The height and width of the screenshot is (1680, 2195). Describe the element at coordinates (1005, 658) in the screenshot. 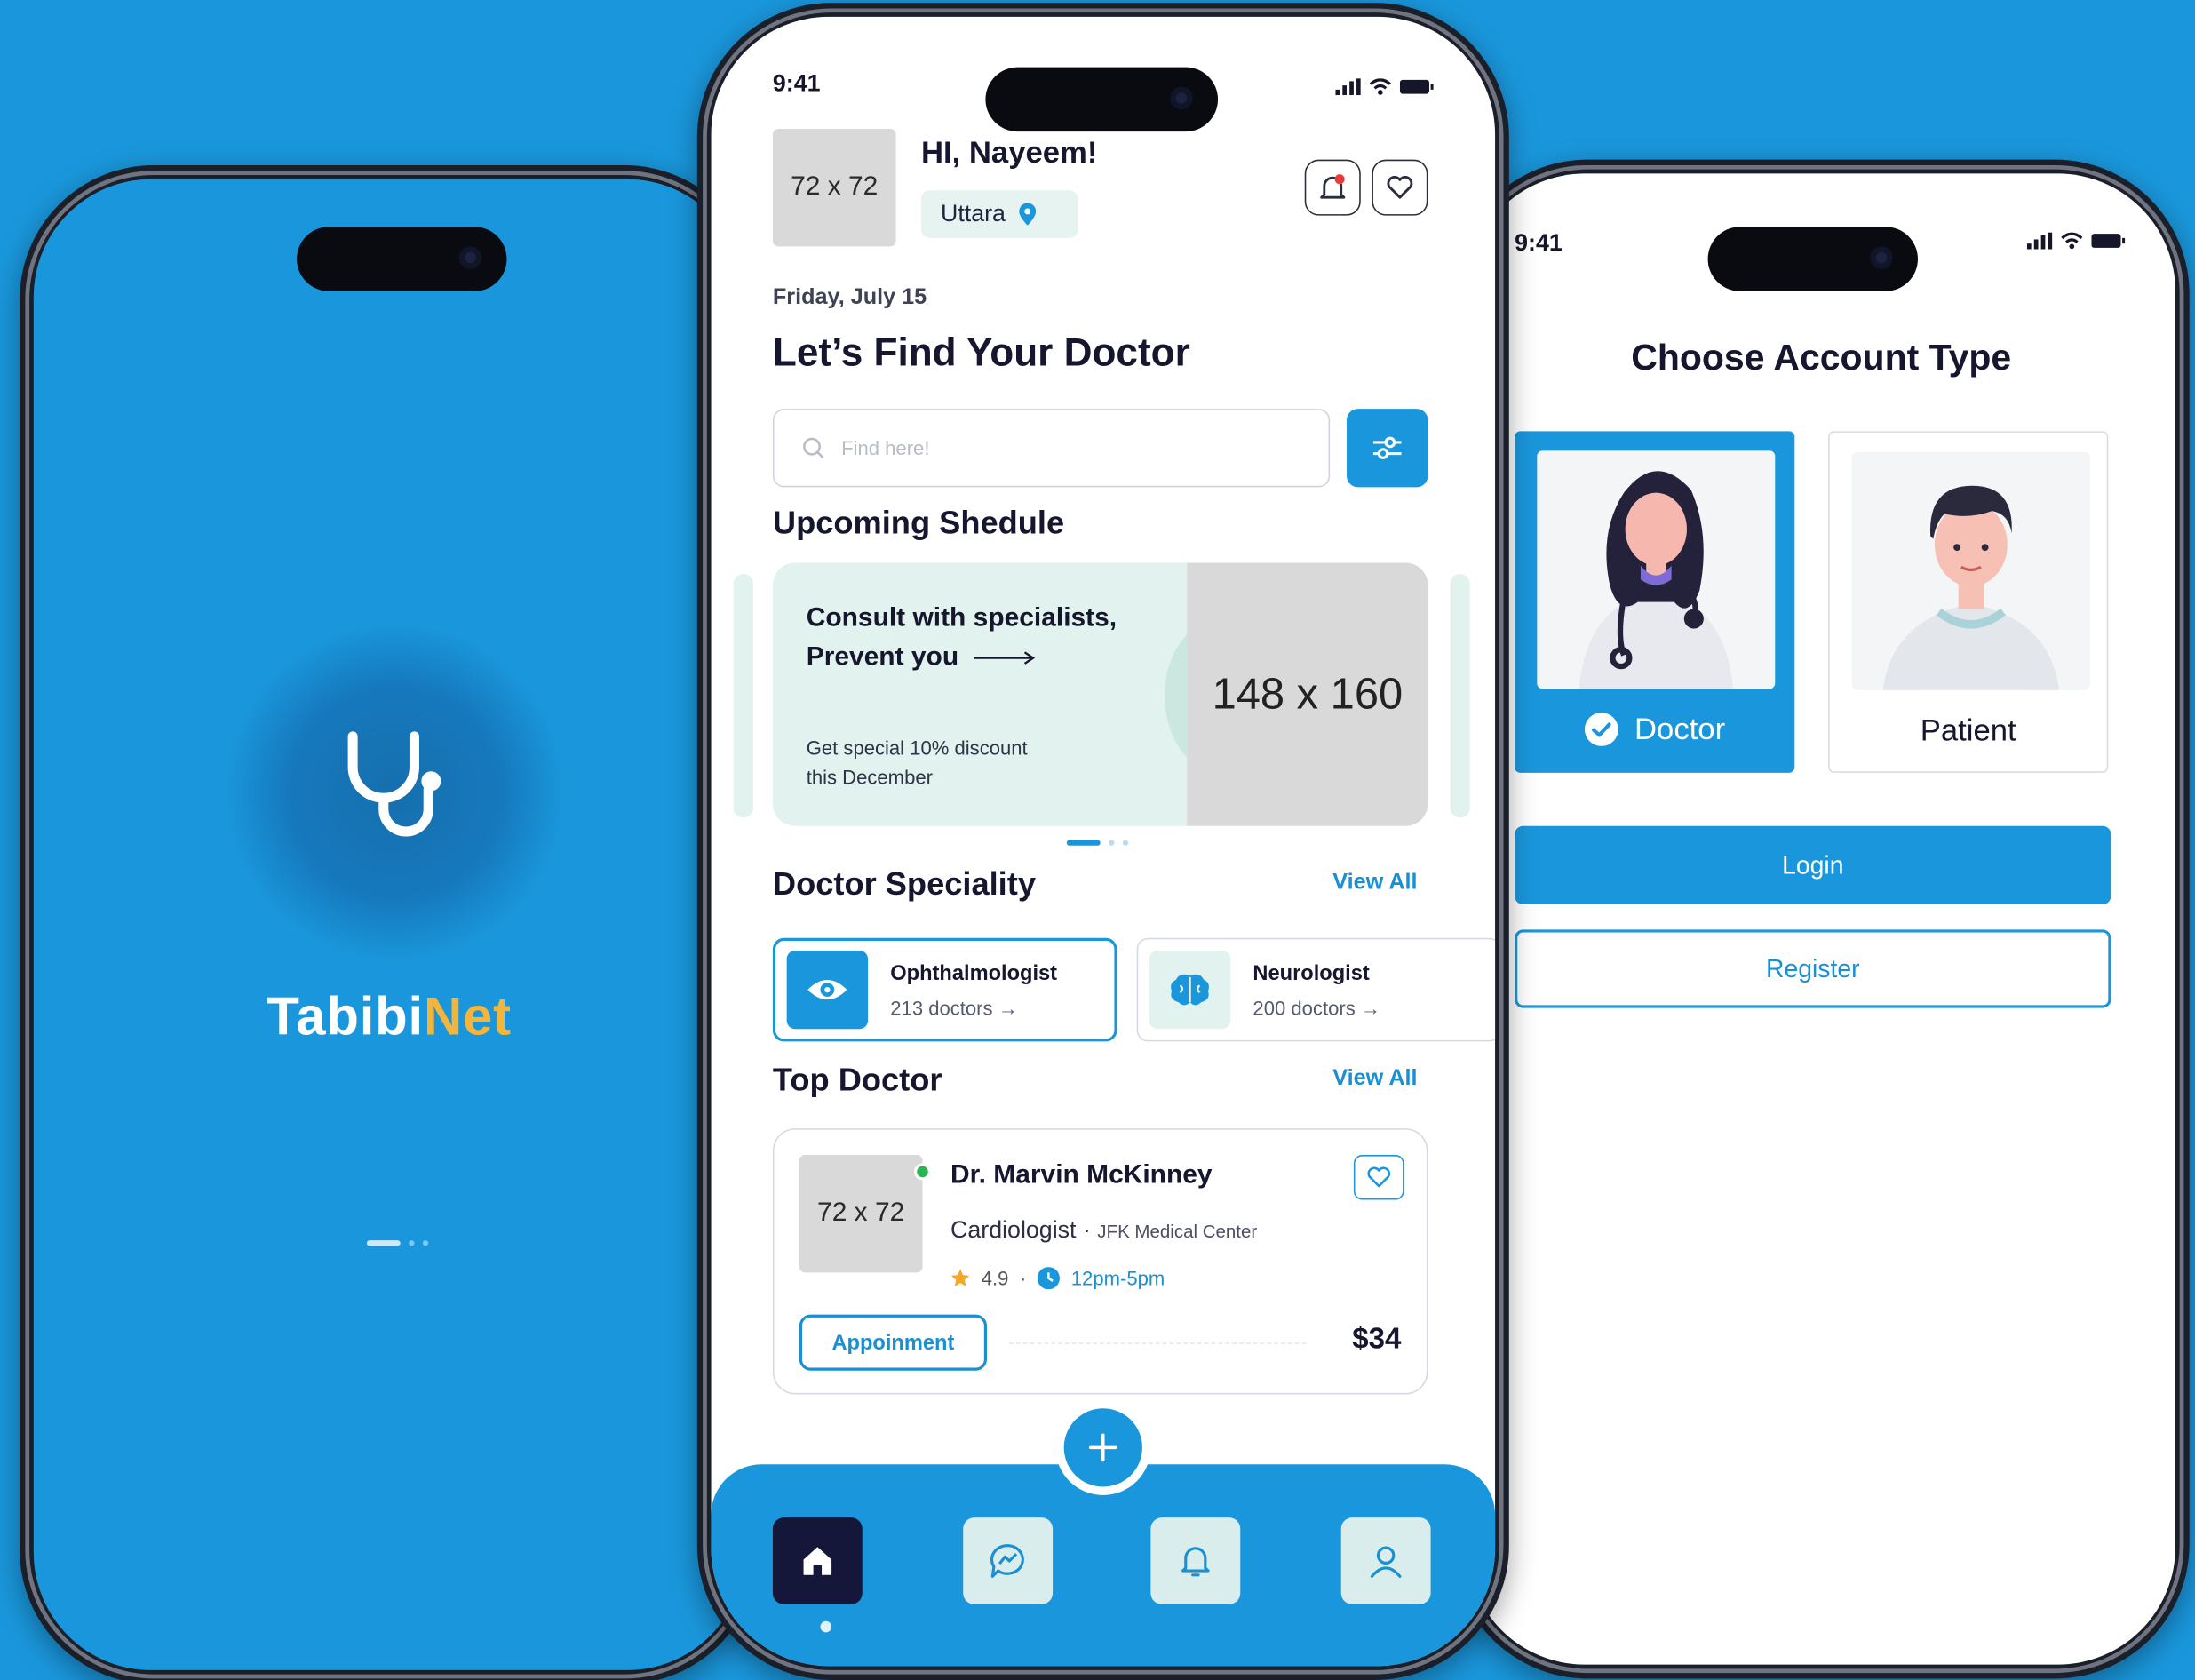

I see `arrow-right-icon` at that location.